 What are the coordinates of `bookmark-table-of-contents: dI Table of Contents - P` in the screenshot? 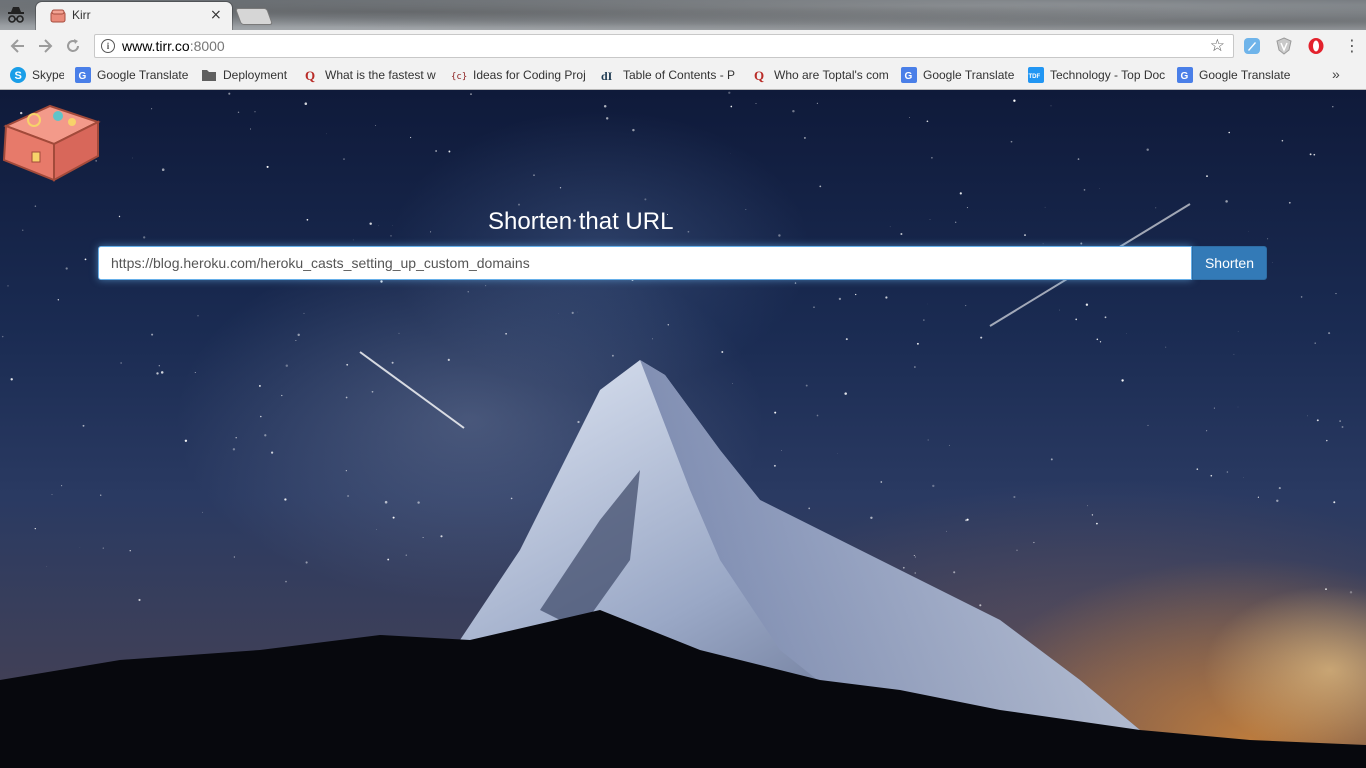 It's located at (671, 75).